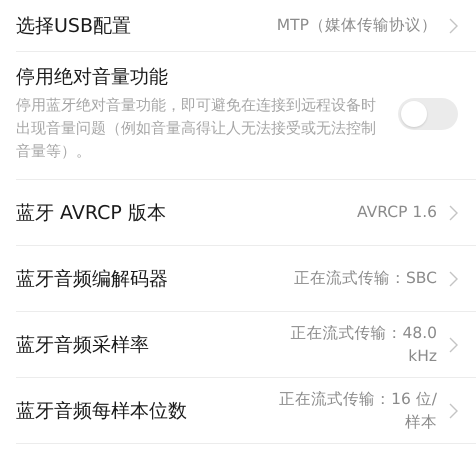 This screenshot has height=462, width=476. I want to click on setting-value: AVRCP 1.6, so click(397, 212).